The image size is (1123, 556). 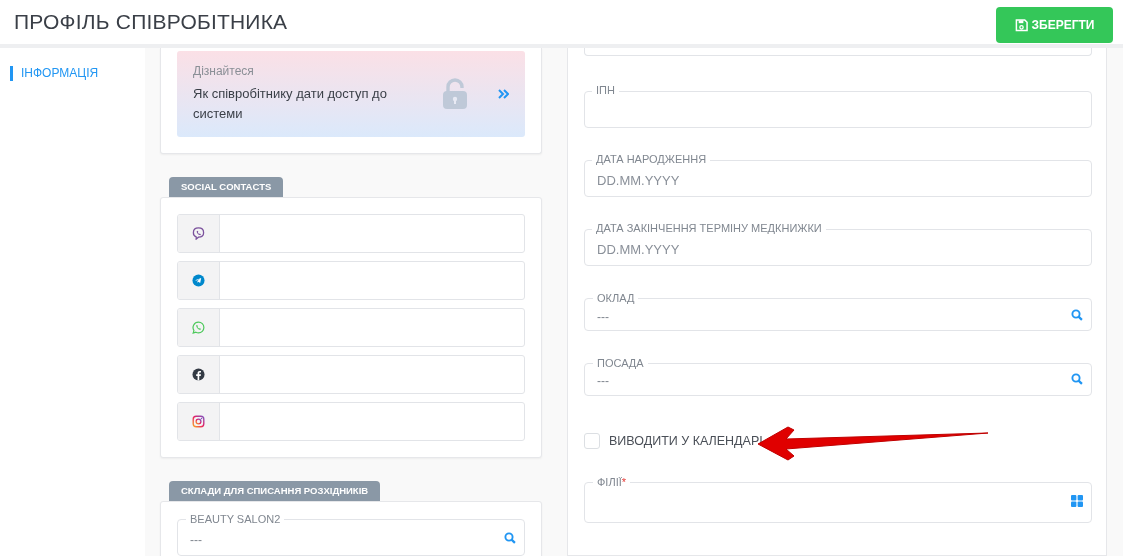 What do you see at coordinates (198, 421) in the screenshot?
I see `instagram-icon` at bounding box center [198, 421].